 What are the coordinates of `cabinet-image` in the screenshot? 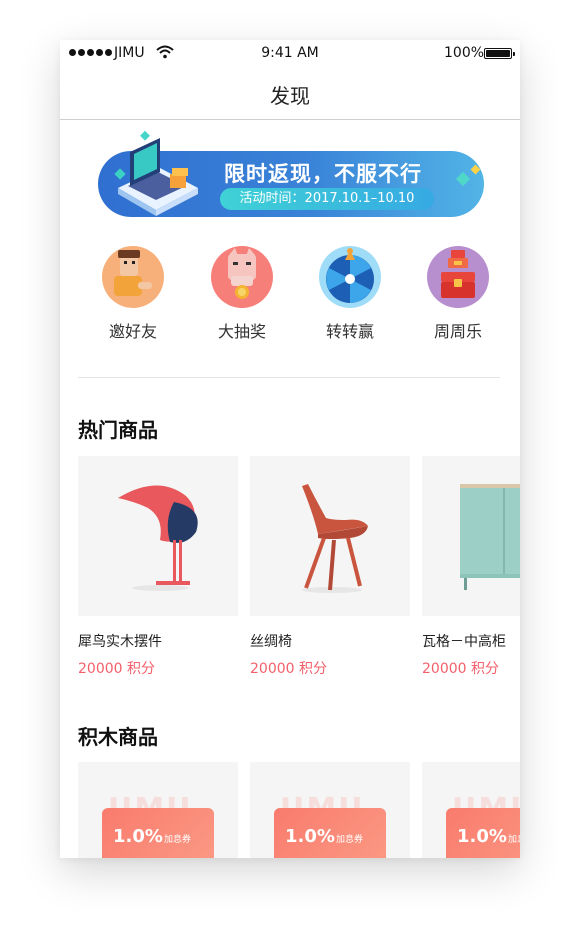 It's located at (490, 537).